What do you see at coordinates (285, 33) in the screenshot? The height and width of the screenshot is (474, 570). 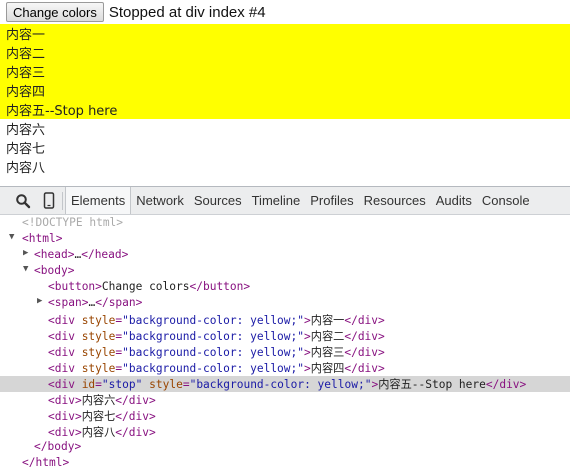 I see `content-row-1: 内容一` at bounding box center [285, 33].